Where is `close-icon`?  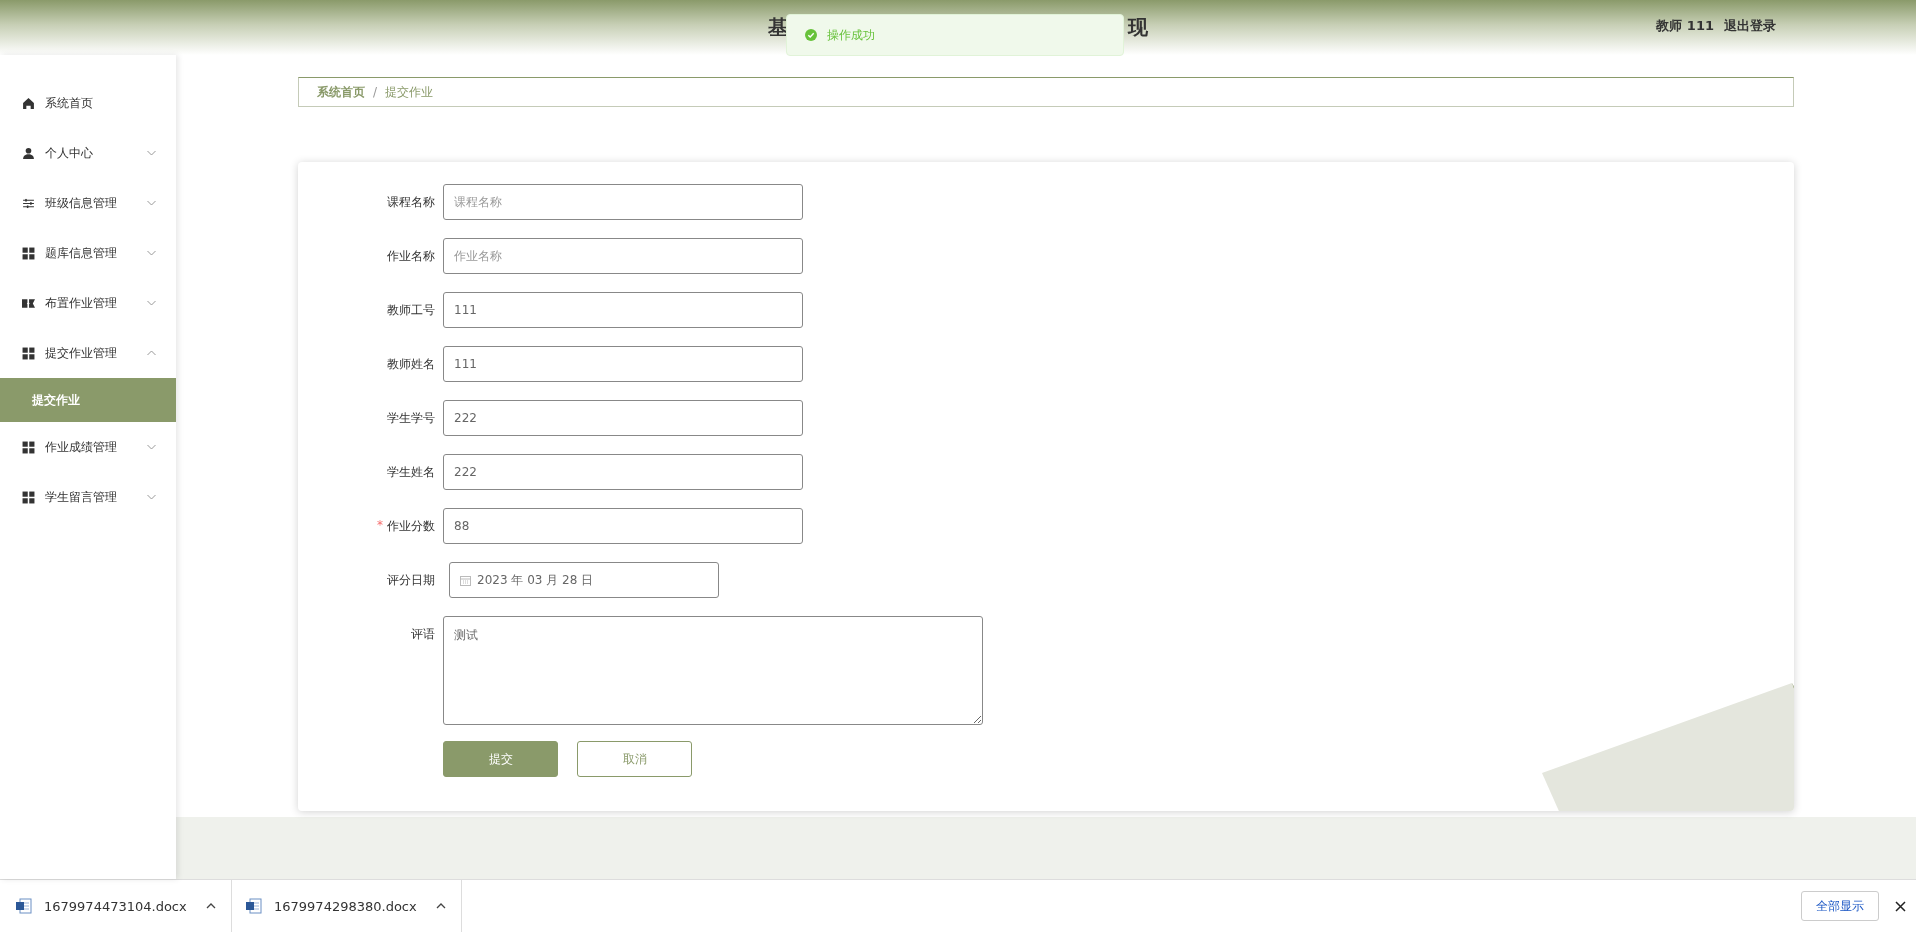
close-icon is located at coordinates (1900, 906).